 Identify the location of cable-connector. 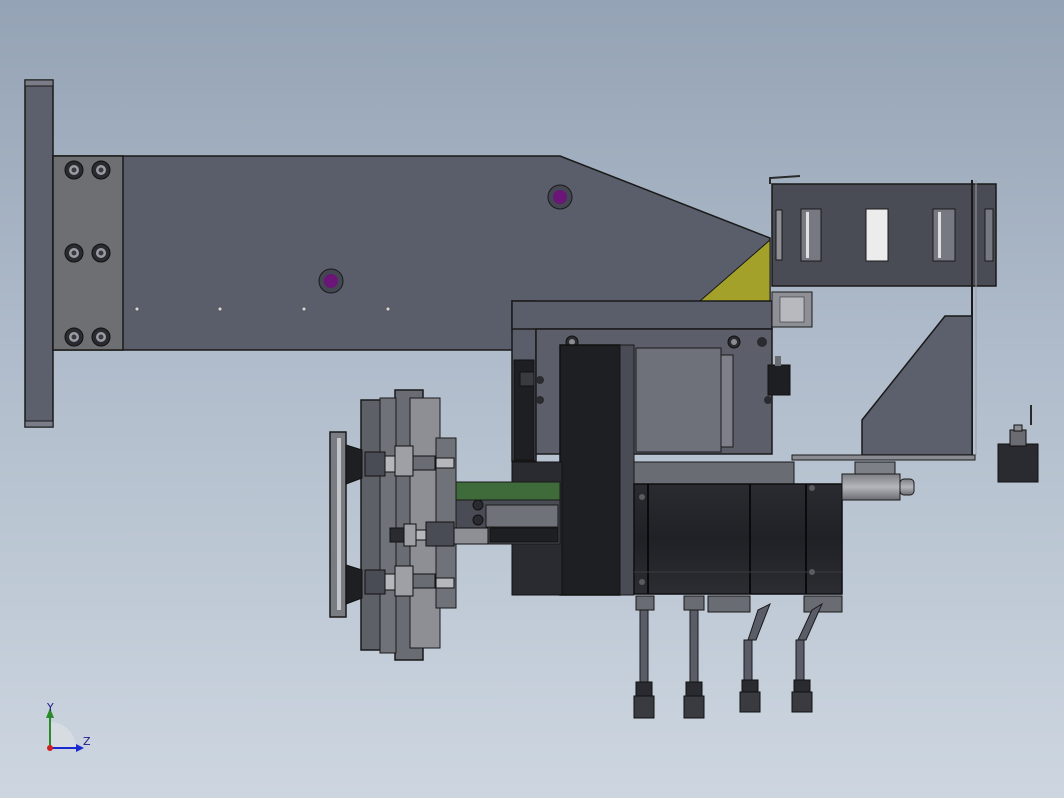
(738, 657).